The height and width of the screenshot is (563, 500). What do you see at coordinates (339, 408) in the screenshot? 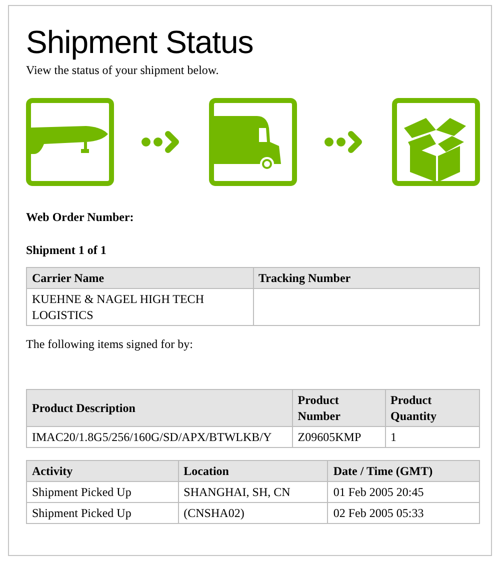
I see `column-header: Product Number` at bounding box center [339, 408].